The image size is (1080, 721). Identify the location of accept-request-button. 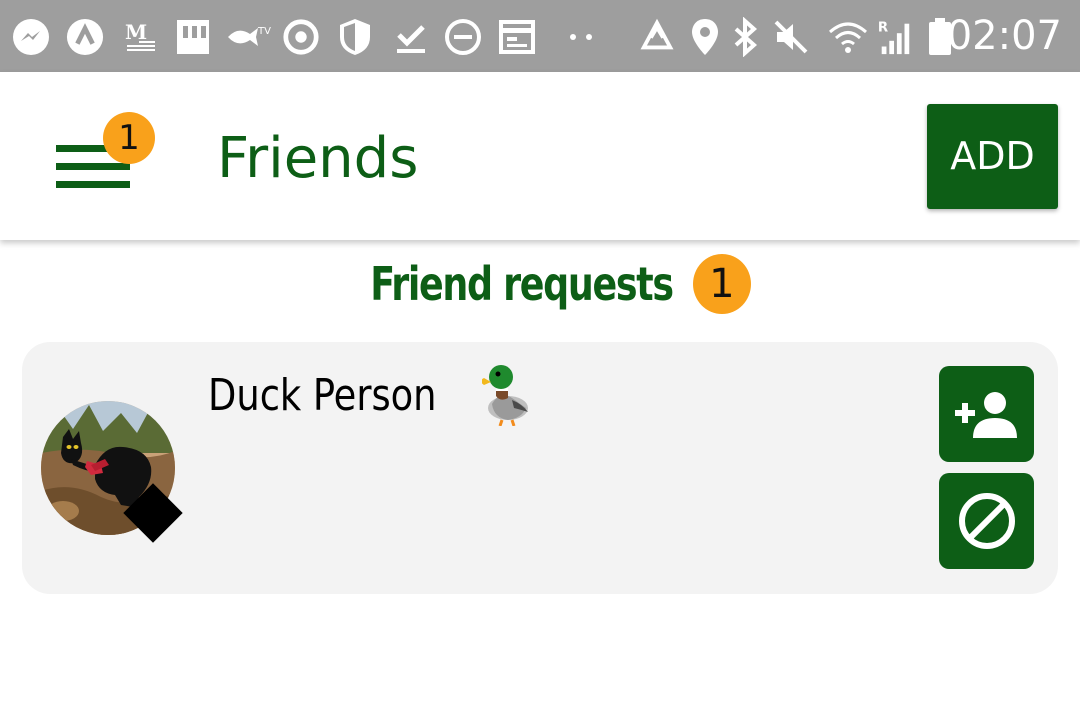
(986, 414).